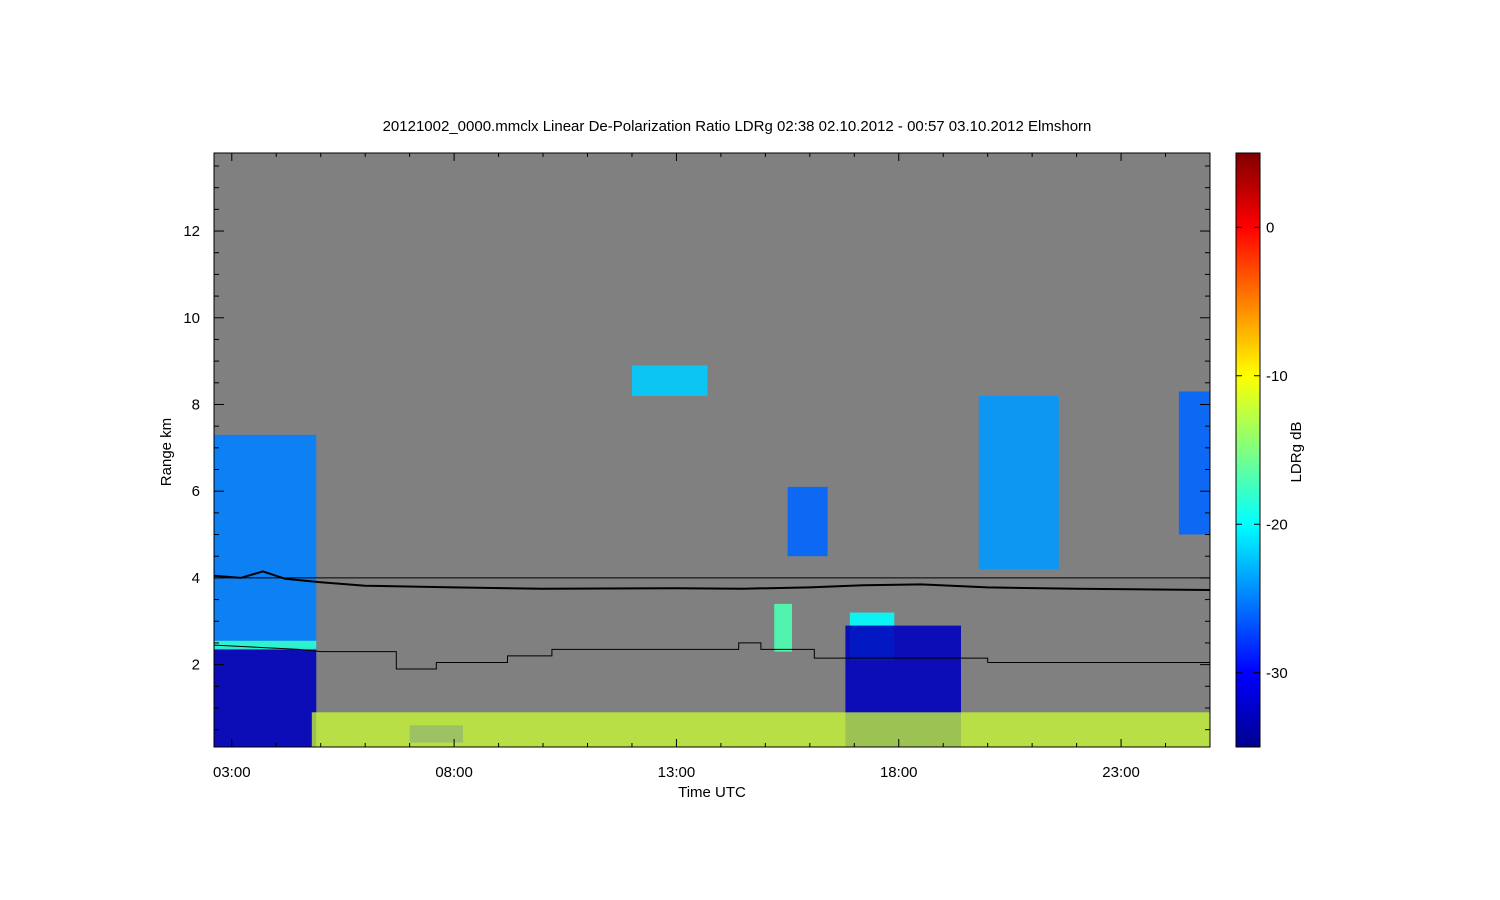 The image size is (1500, 900). Describe the element at coordinates (196, 491) in the screenshot. I see `y-tick-label: 6` at that location.